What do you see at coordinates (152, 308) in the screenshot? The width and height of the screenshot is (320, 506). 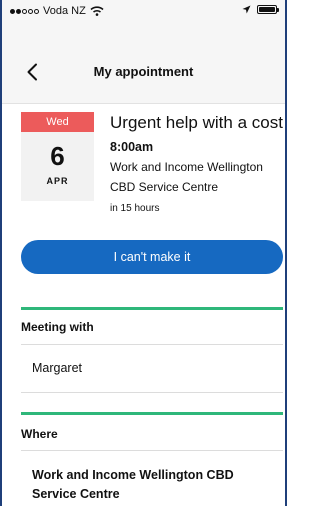 I see `meeting-section-divider` at bounding box center [152, 308].